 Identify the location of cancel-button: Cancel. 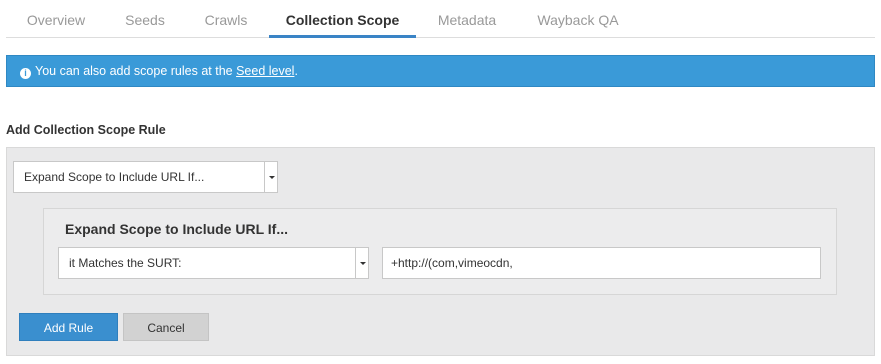
(166, 327).